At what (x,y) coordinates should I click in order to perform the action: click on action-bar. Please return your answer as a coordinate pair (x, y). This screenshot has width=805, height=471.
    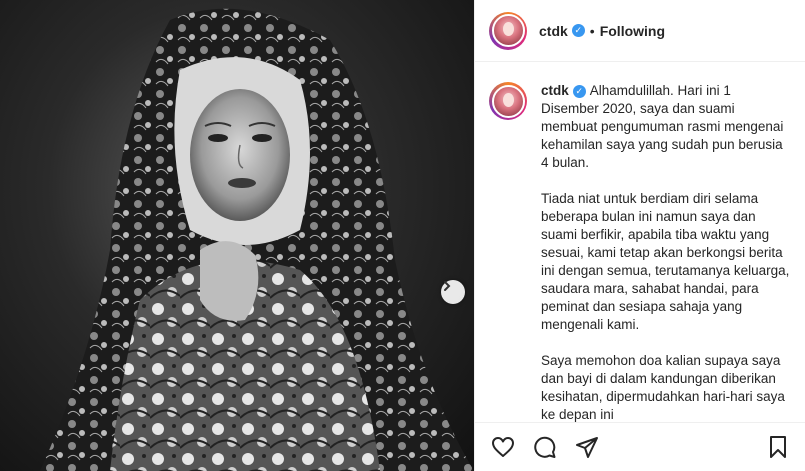
    Looking at the image, I should click on (640, 446).